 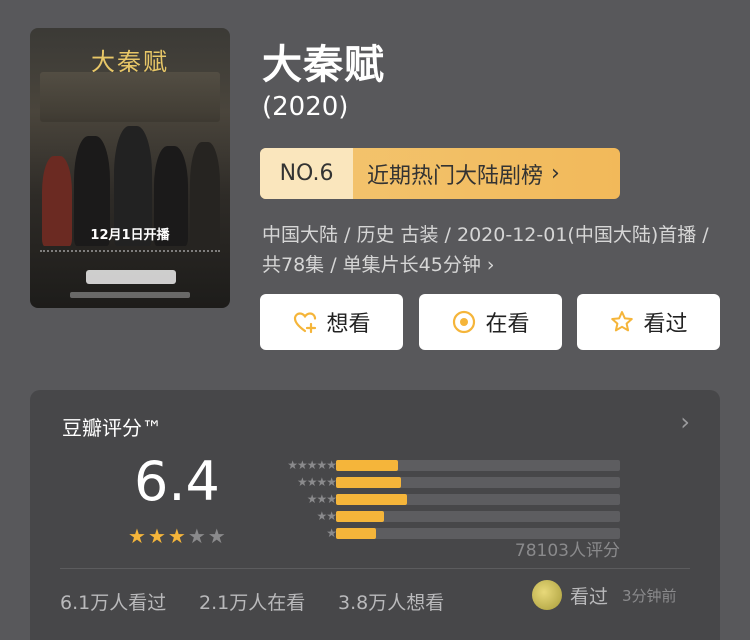 I want to click on poster-air-date: 12月1日开播, so click(x=130, y=235).